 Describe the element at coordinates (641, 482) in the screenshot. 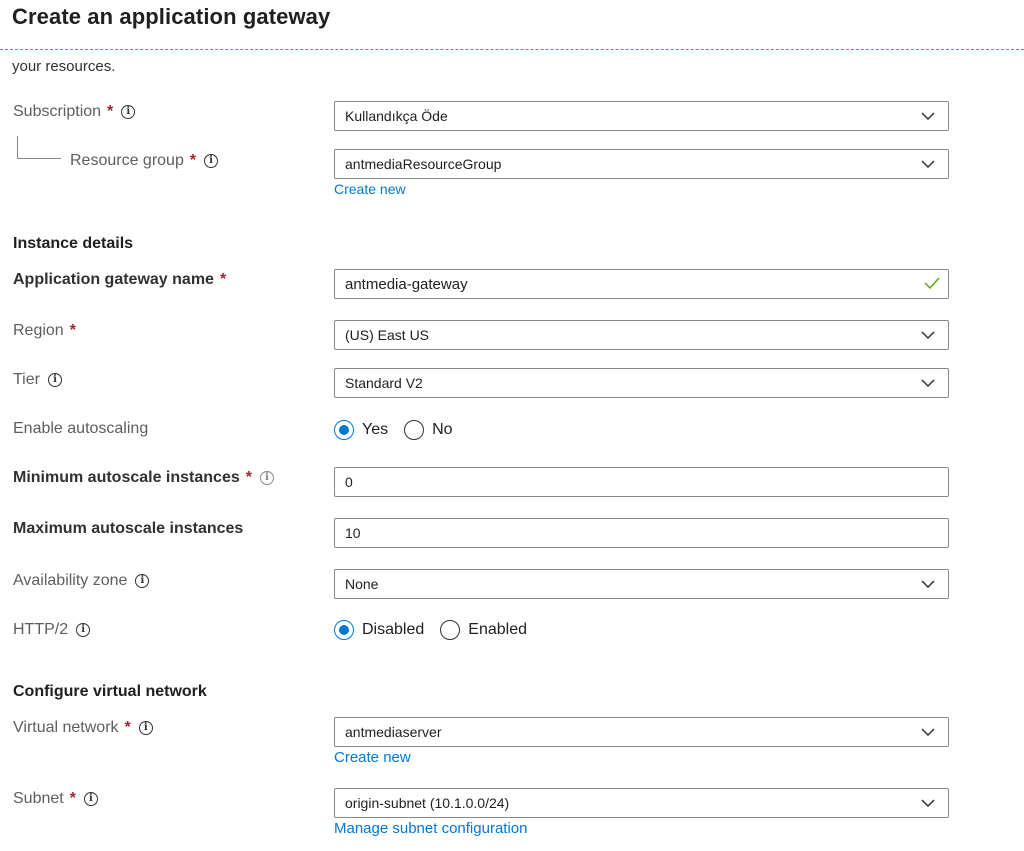

I see `min-instances-input: 0` at that location.